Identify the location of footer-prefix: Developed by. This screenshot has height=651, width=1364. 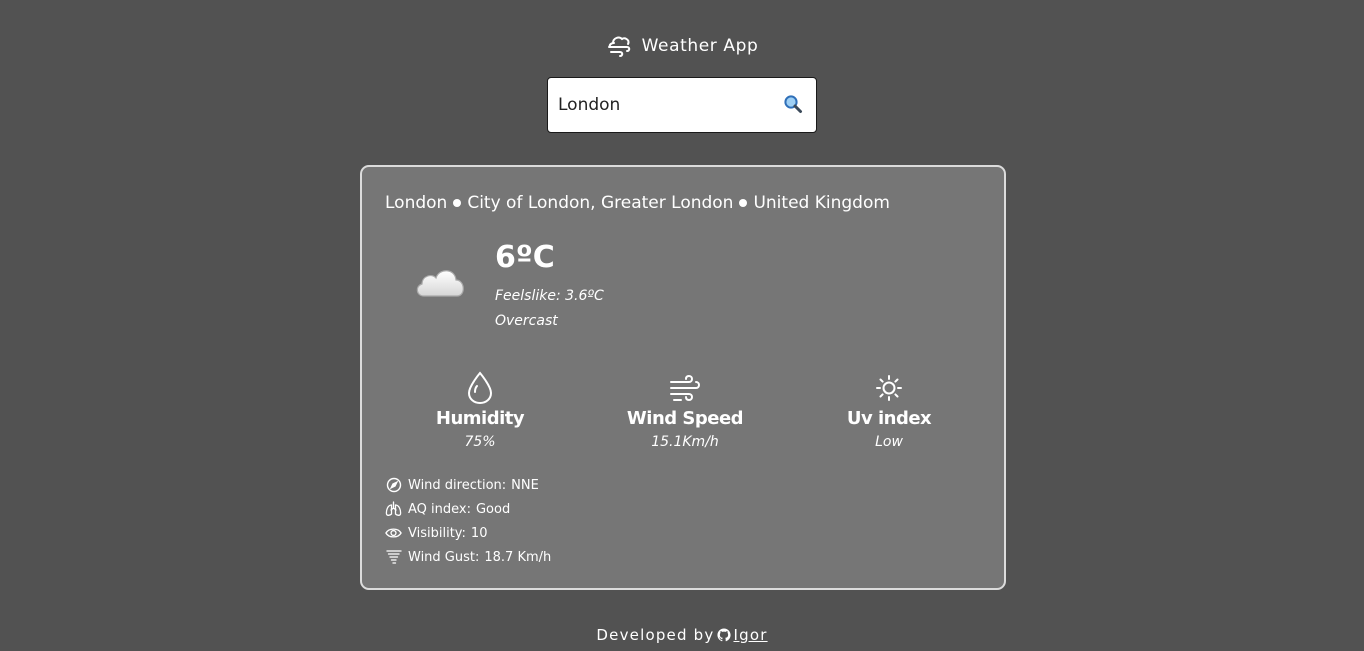
(655, 635).